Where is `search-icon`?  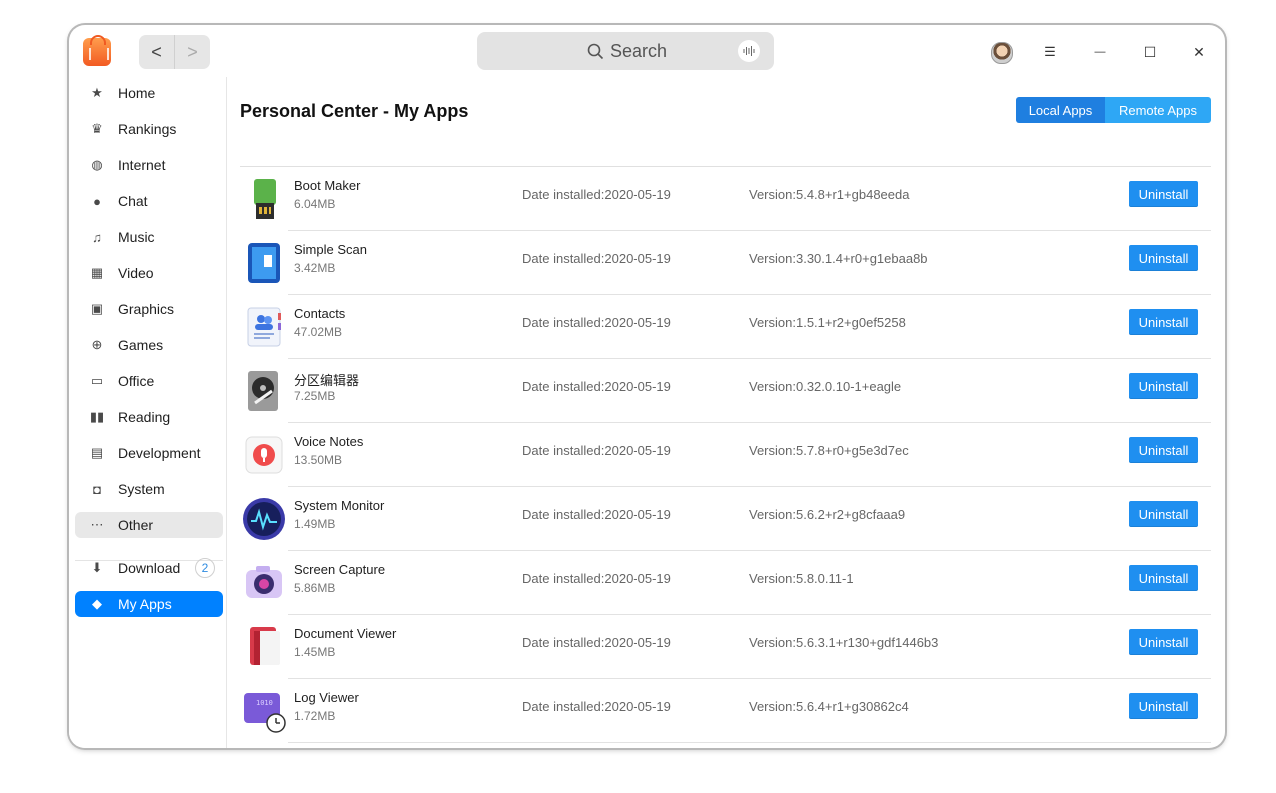
search-icon is located at coordinates (595, 51).